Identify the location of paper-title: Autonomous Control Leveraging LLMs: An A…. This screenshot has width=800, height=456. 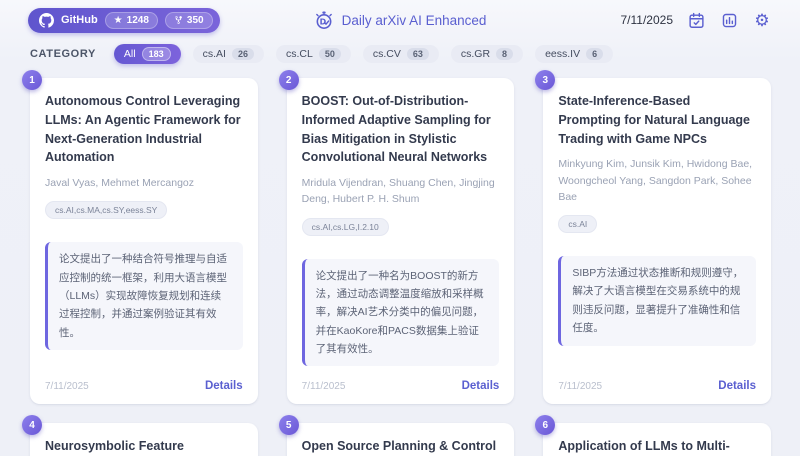
(143, 129).